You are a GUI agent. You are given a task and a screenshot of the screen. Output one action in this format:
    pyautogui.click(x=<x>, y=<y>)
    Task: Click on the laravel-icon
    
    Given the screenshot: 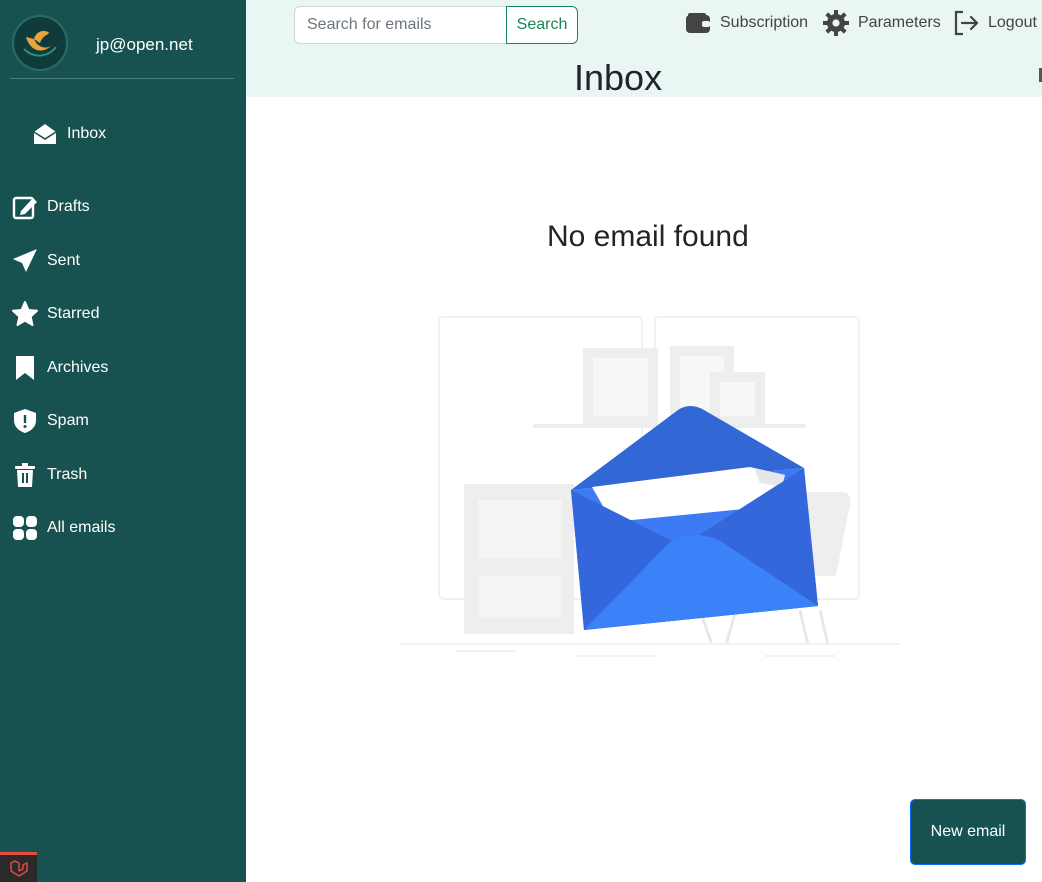 What is the action you would take?
    pyautogui.click(x=18, y=868)
    